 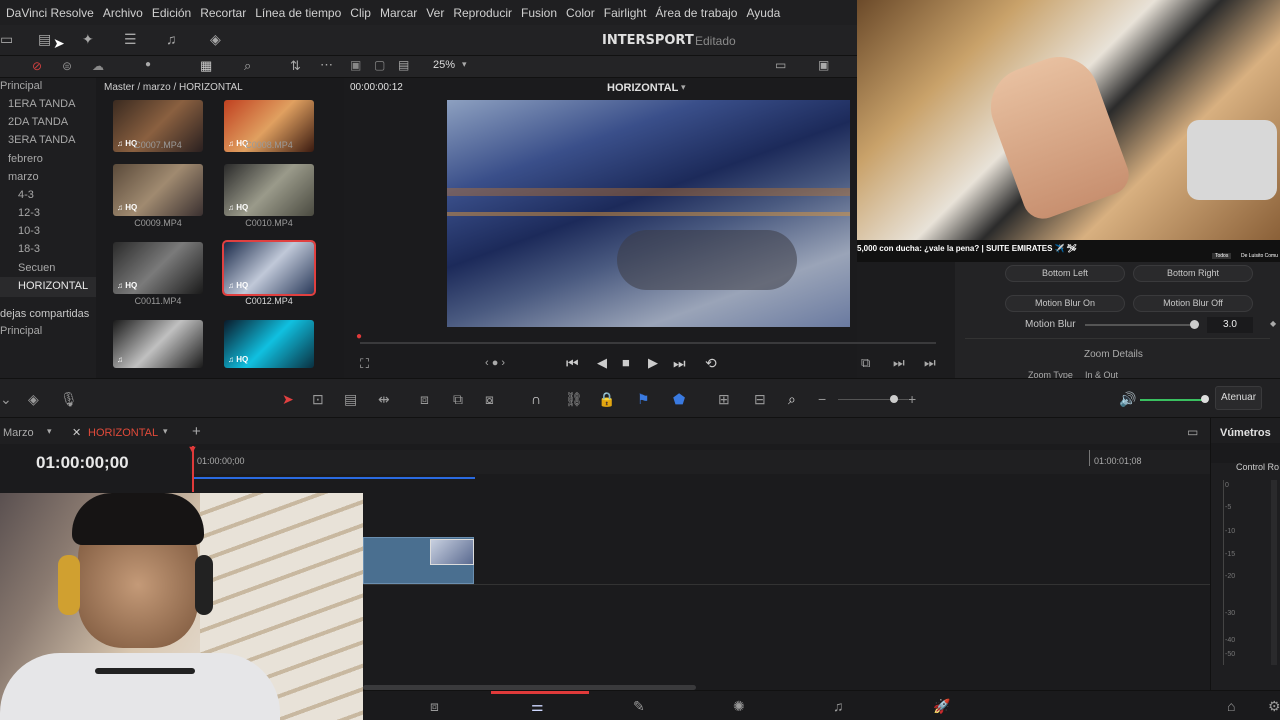 What do you see at coordinates (639, 706) in the screenshot?
I see `fusion-page-icon: ✎` at bounding box center [639, 706].